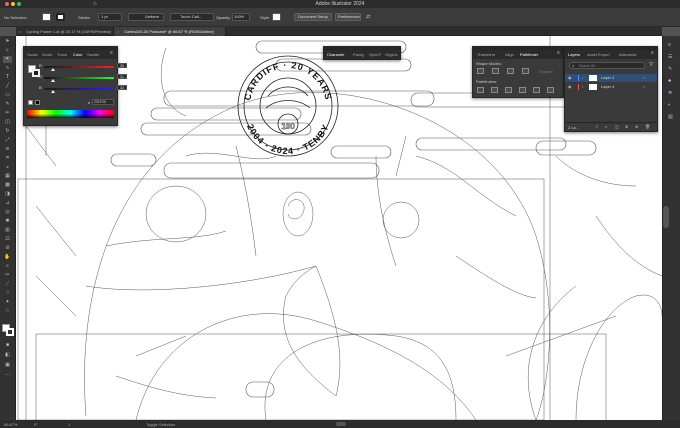  I want to click on arrange-icon: ⇄, so click(368, 17).